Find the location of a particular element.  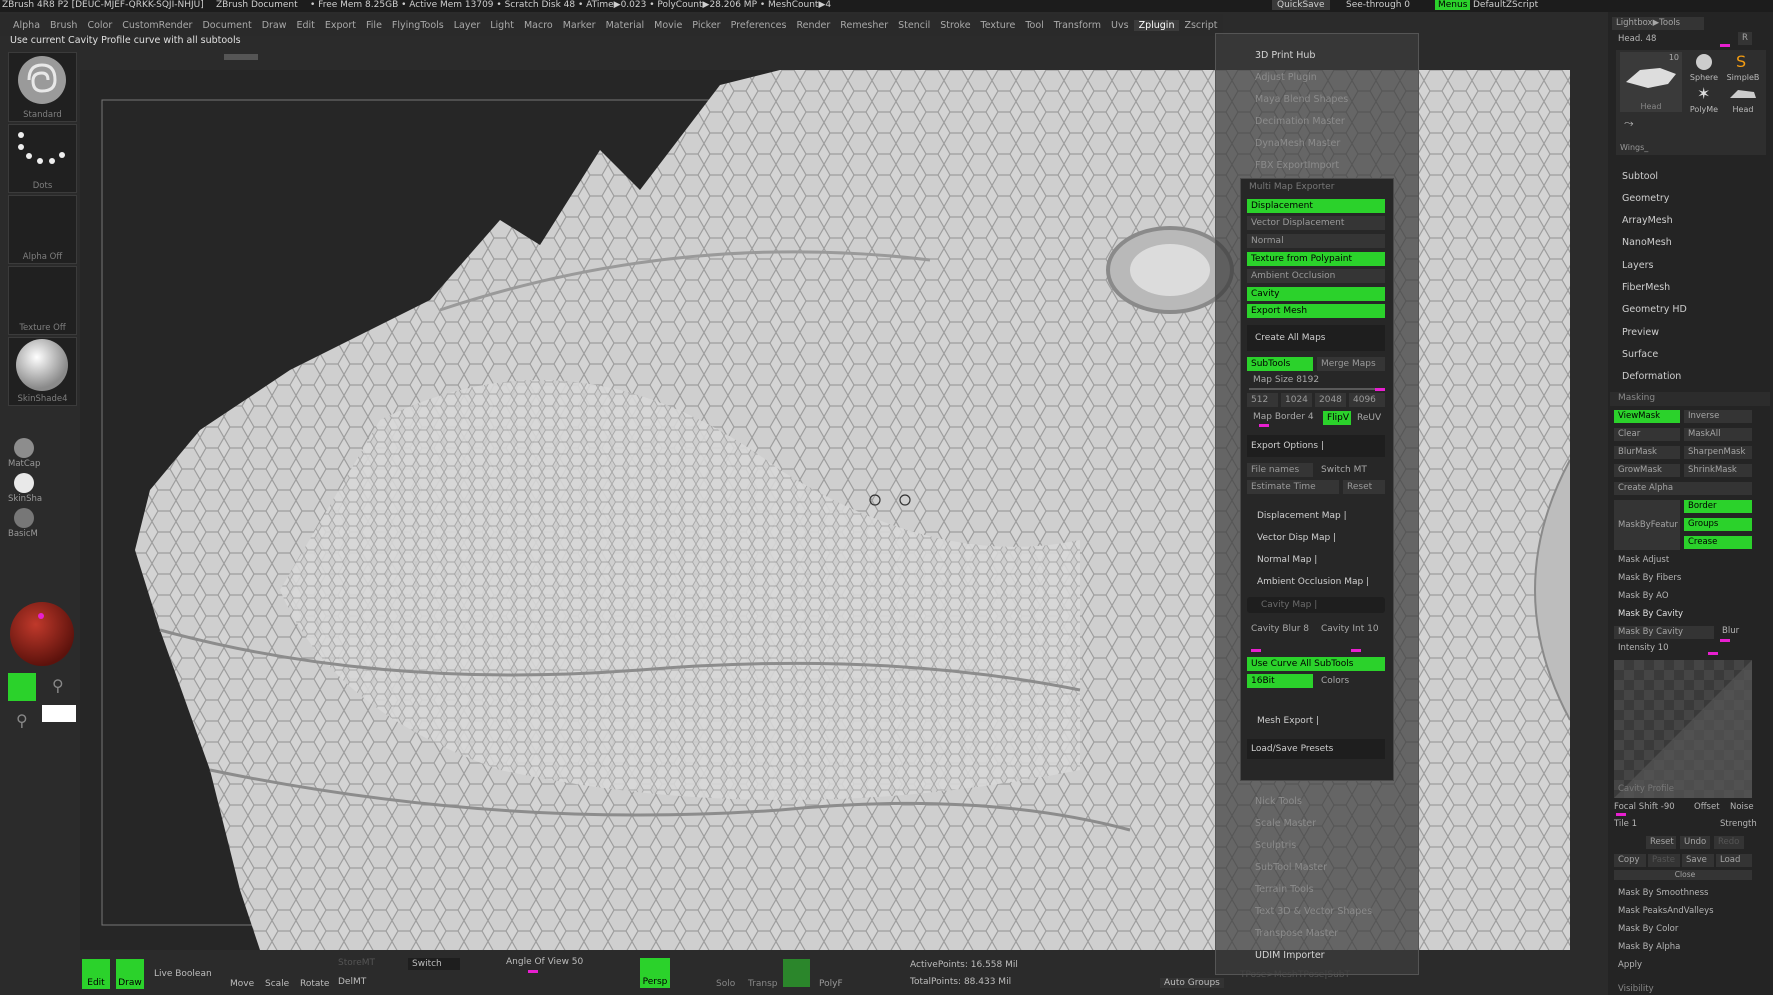

see-through-slider: See-through 0 is located at coordinates (1378, 5).